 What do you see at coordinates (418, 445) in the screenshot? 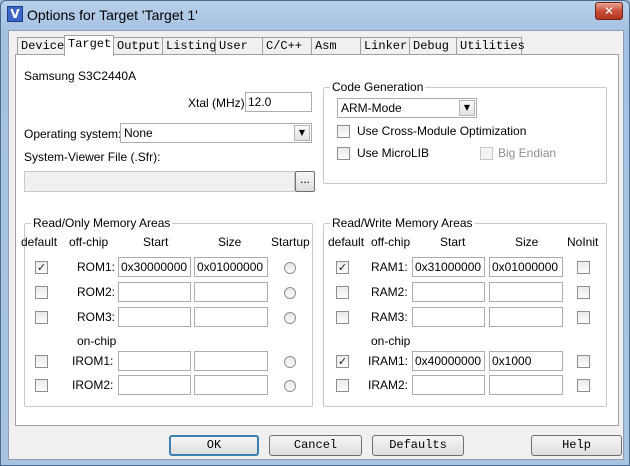
I see `defaults-button: Defaults` at bounding box center [418, 445].